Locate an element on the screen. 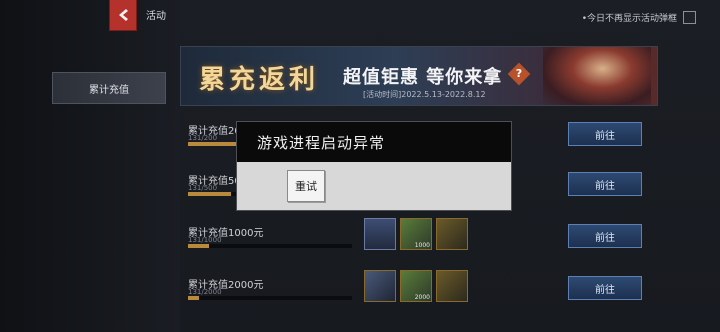  list-item: 累计充值1000元 131/1000 1000 前往 is located at coordinates (418, 243).